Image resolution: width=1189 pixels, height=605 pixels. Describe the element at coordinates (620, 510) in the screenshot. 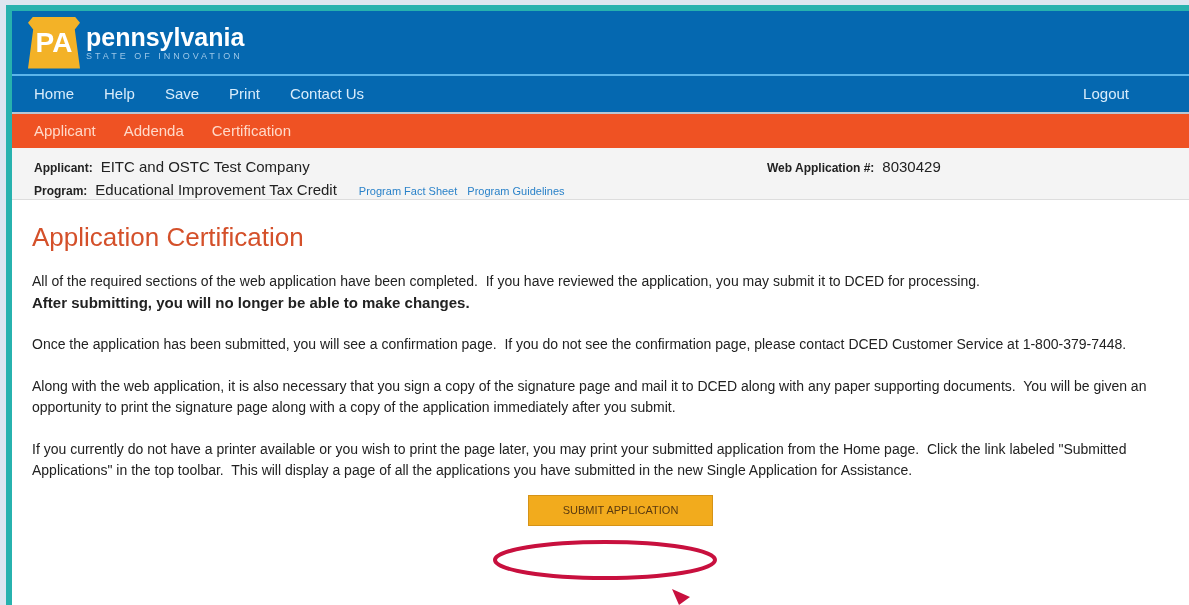

I see `submit-application-button: SUBMIT APPLICATION` at that location.